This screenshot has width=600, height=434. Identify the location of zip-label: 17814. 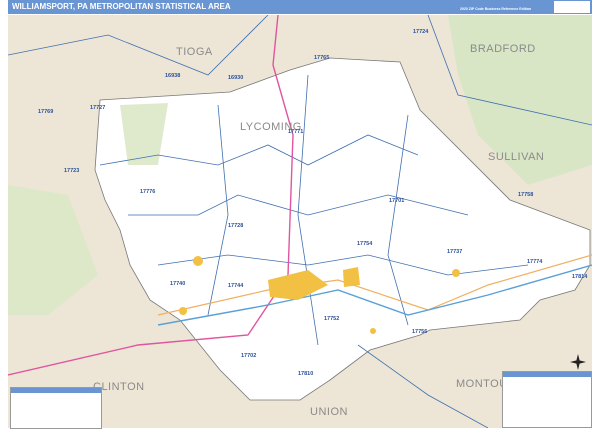
(580, 277).